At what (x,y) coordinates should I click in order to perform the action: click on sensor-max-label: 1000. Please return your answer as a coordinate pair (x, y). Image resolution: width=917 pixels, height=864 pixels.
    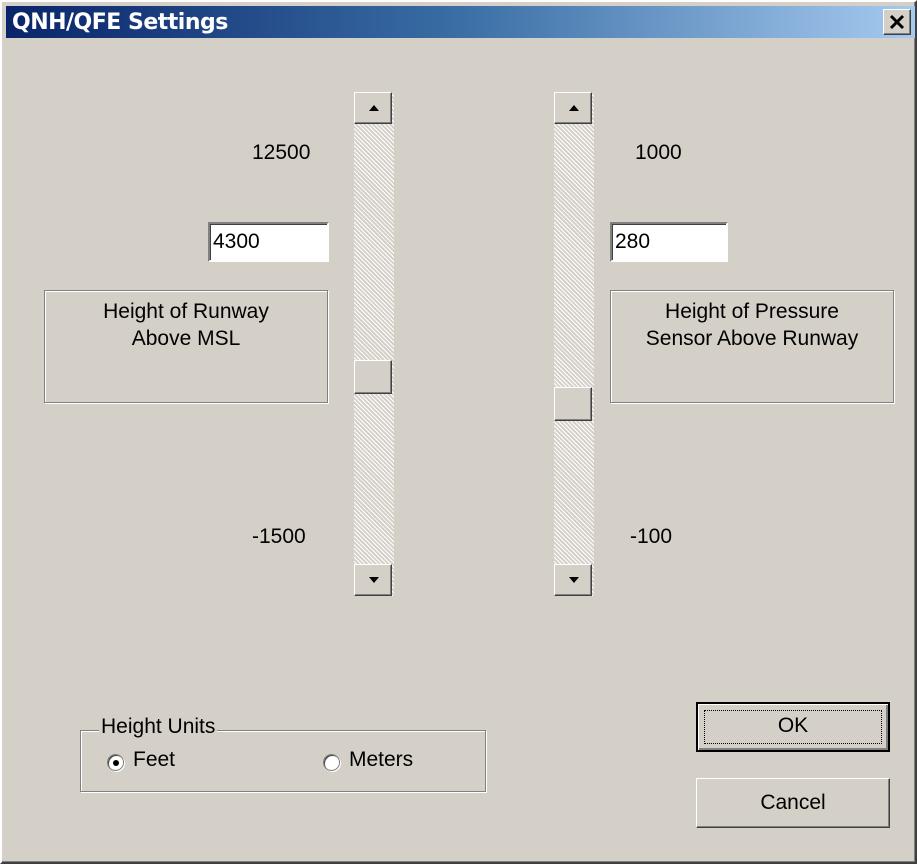
    Looking at the image, I should click on (658, 152).